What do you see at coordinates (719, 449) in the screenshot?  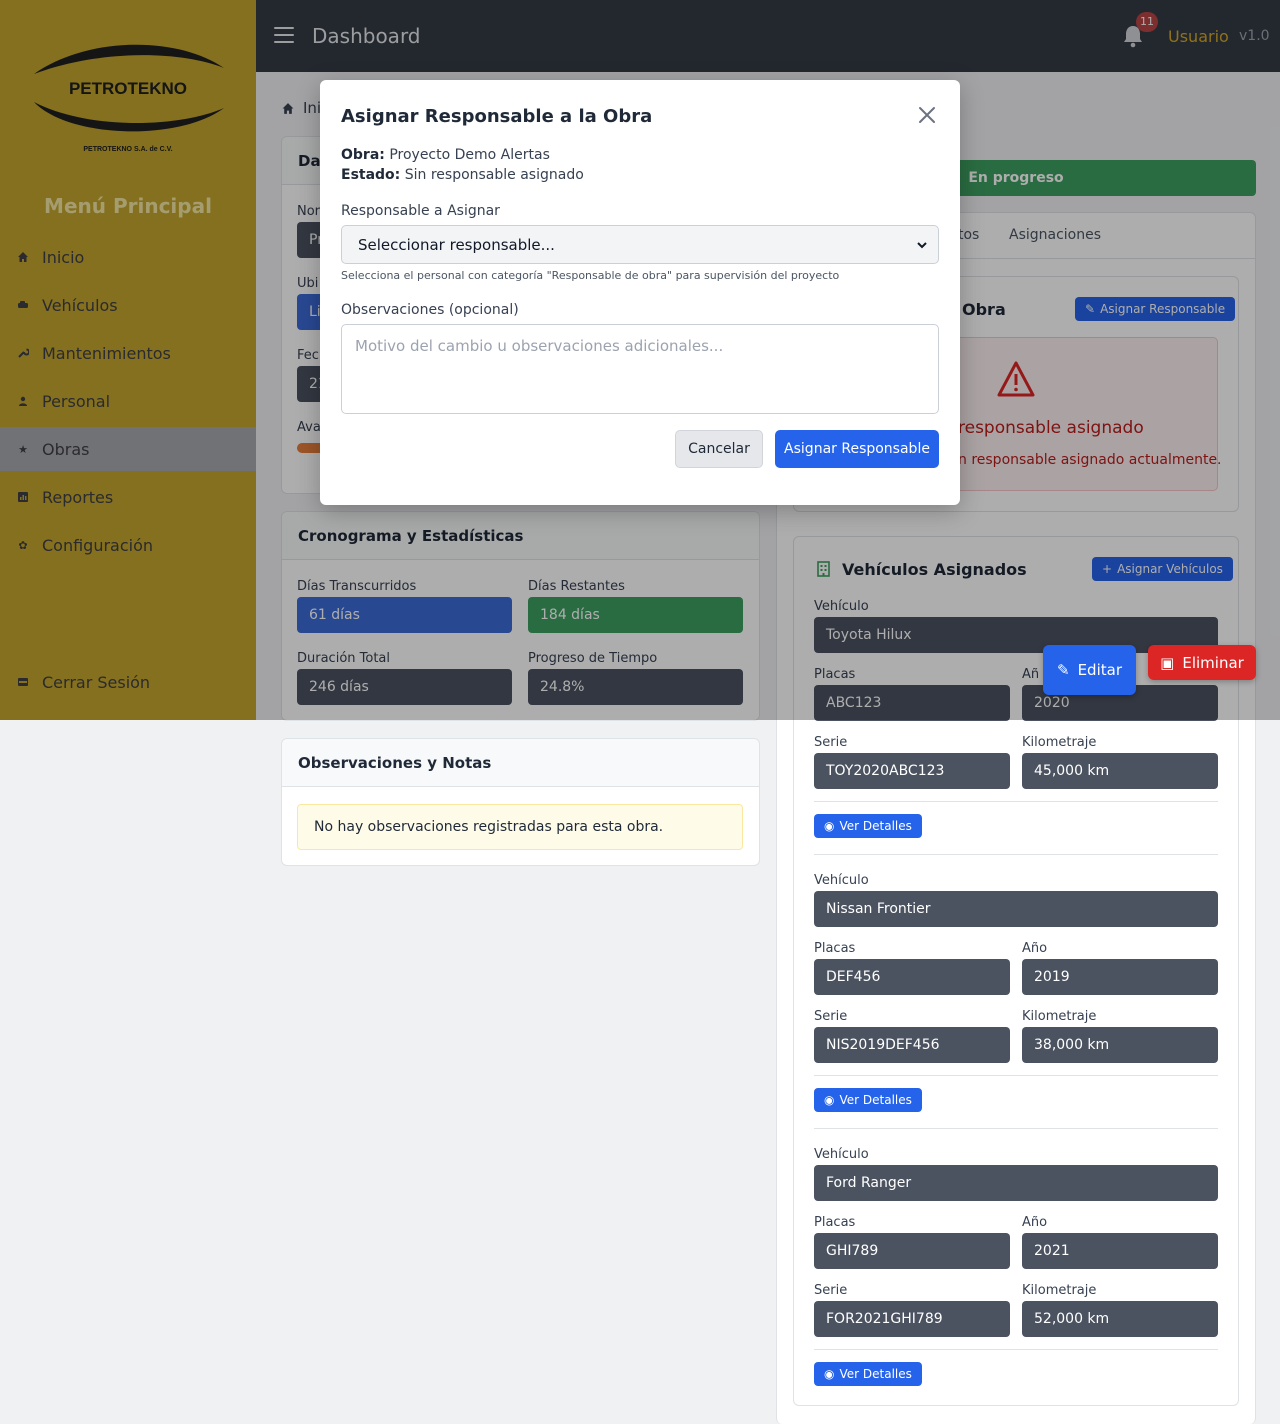 I see `cancel-button: Cancelar` at bounding box center [719, 449].